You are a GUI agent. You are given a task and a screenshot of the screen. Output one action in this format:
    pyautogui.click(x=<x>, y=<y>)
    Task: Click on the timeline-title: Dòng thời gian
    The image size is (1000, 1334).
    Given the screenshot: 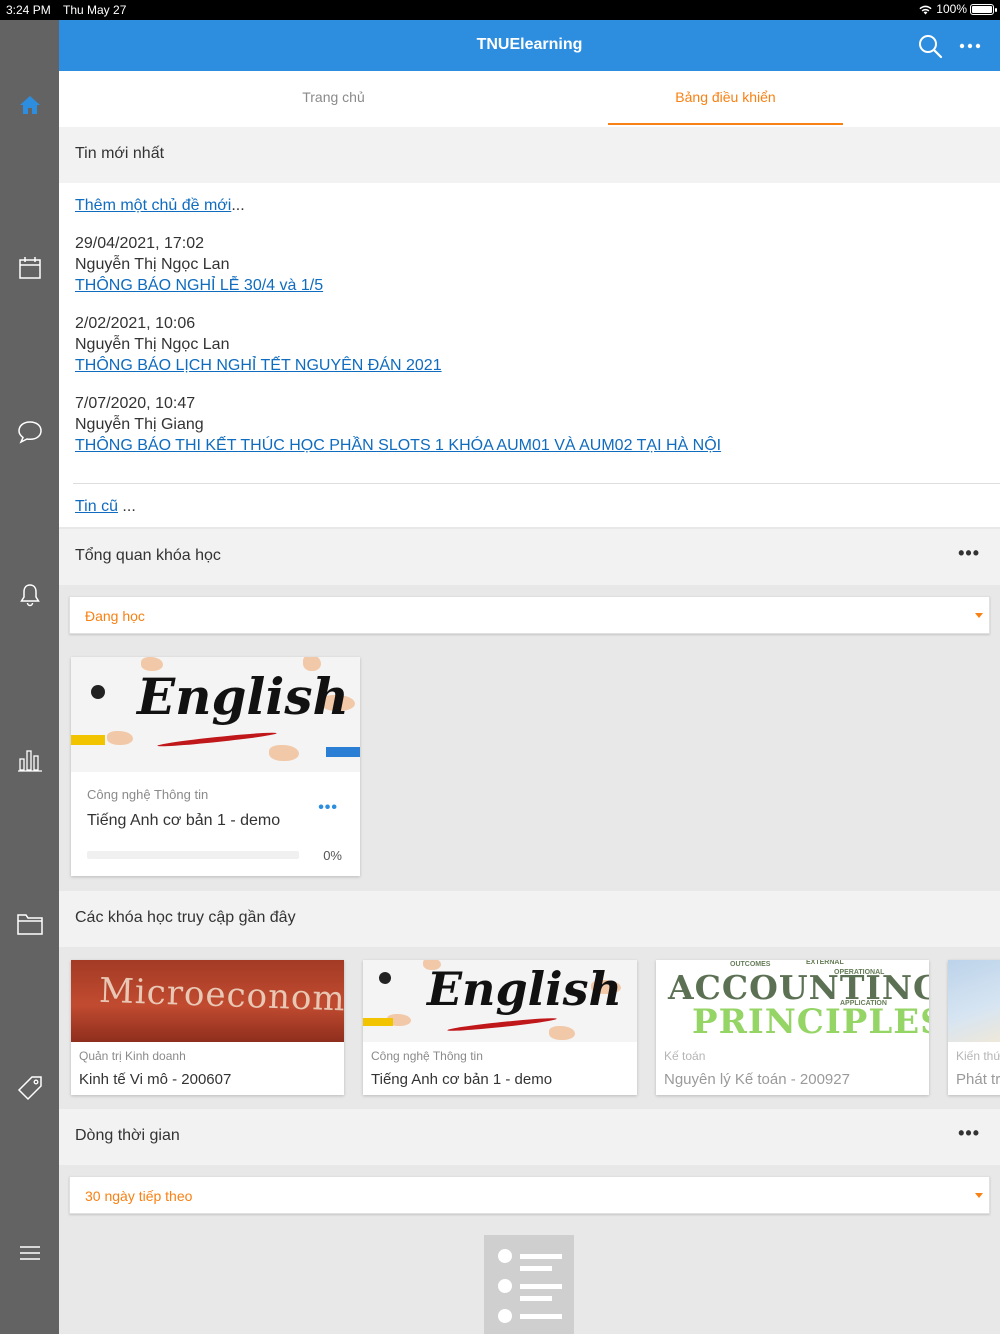 What is the action you would take?
    pyautogui.click(x=127, y=1135)
    